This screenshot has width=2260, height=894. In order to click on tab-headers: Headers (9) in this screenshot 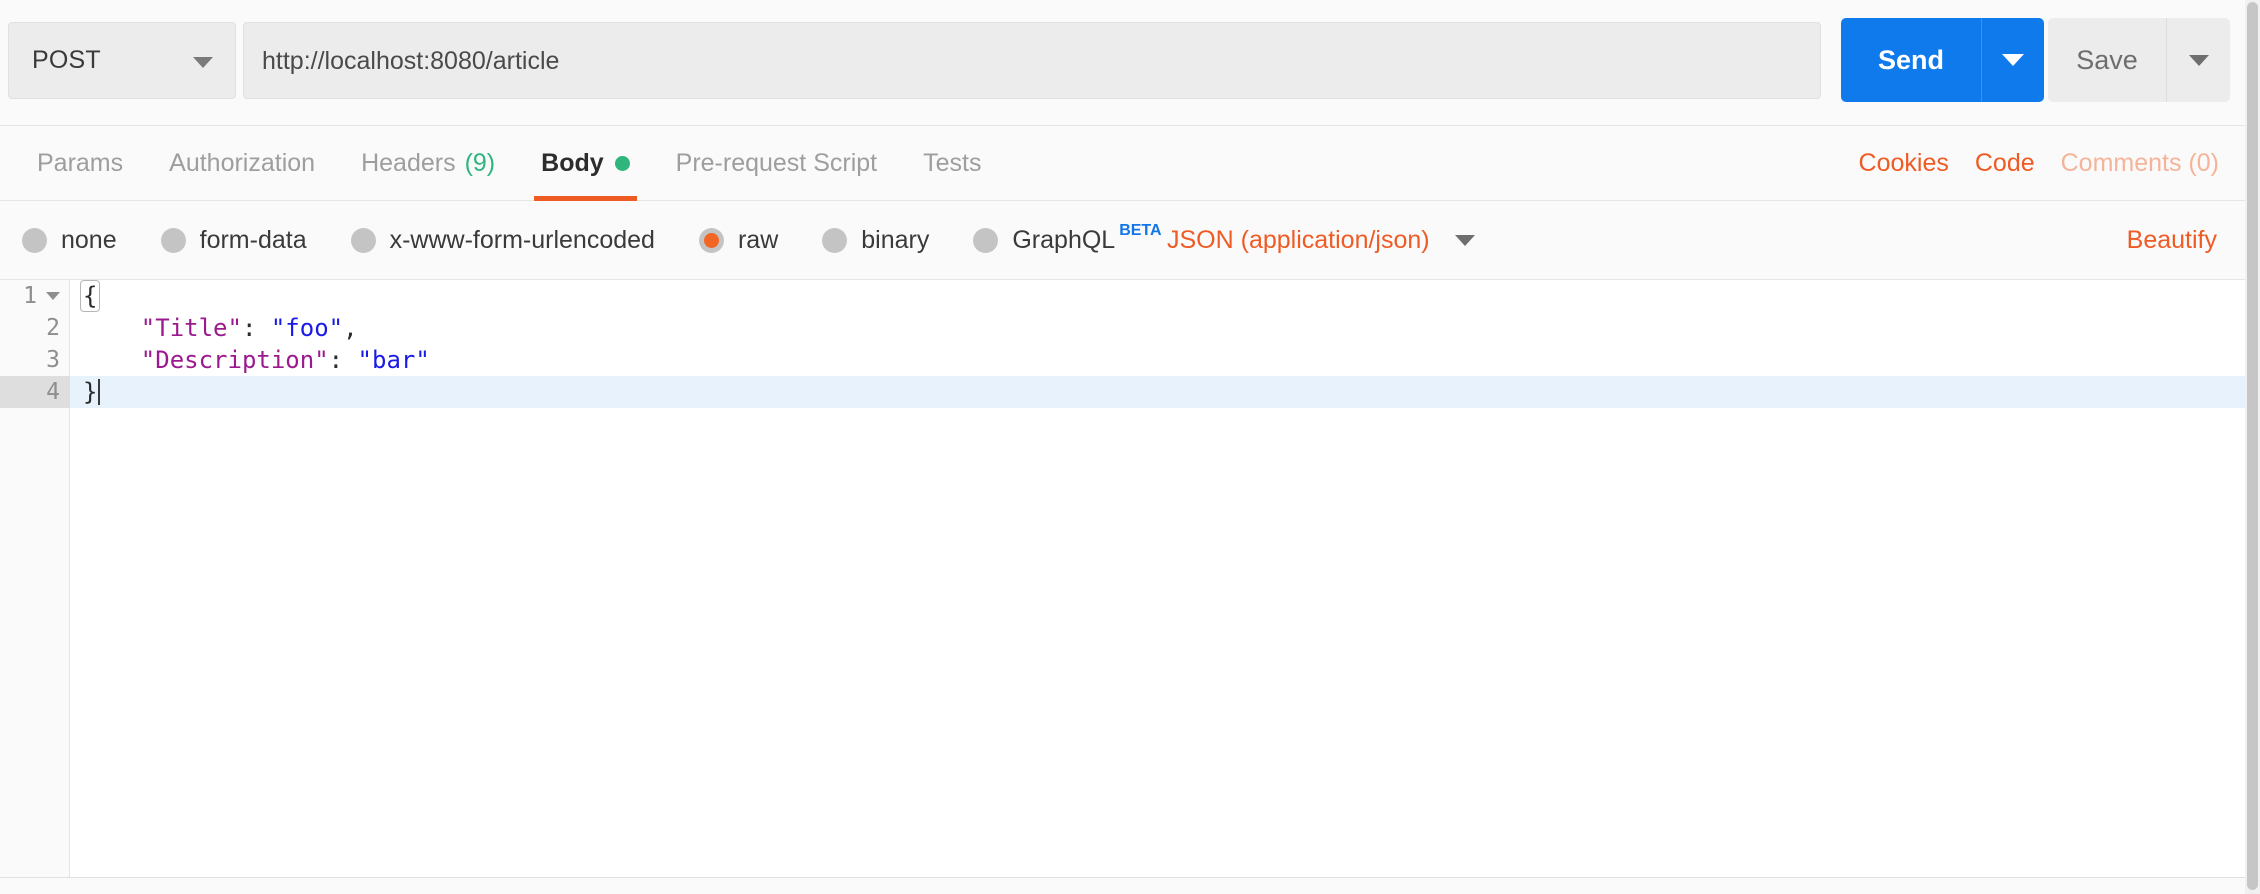, I will do `click(428, 163)`.